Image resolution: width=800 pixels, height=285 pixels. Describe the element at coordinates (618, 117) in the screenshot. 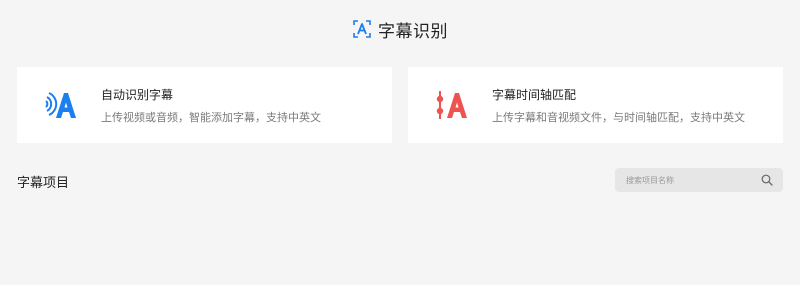

I see `card-description: 上传字幕和音视频文件，与时间轴匹配，支持中英文` at that location.